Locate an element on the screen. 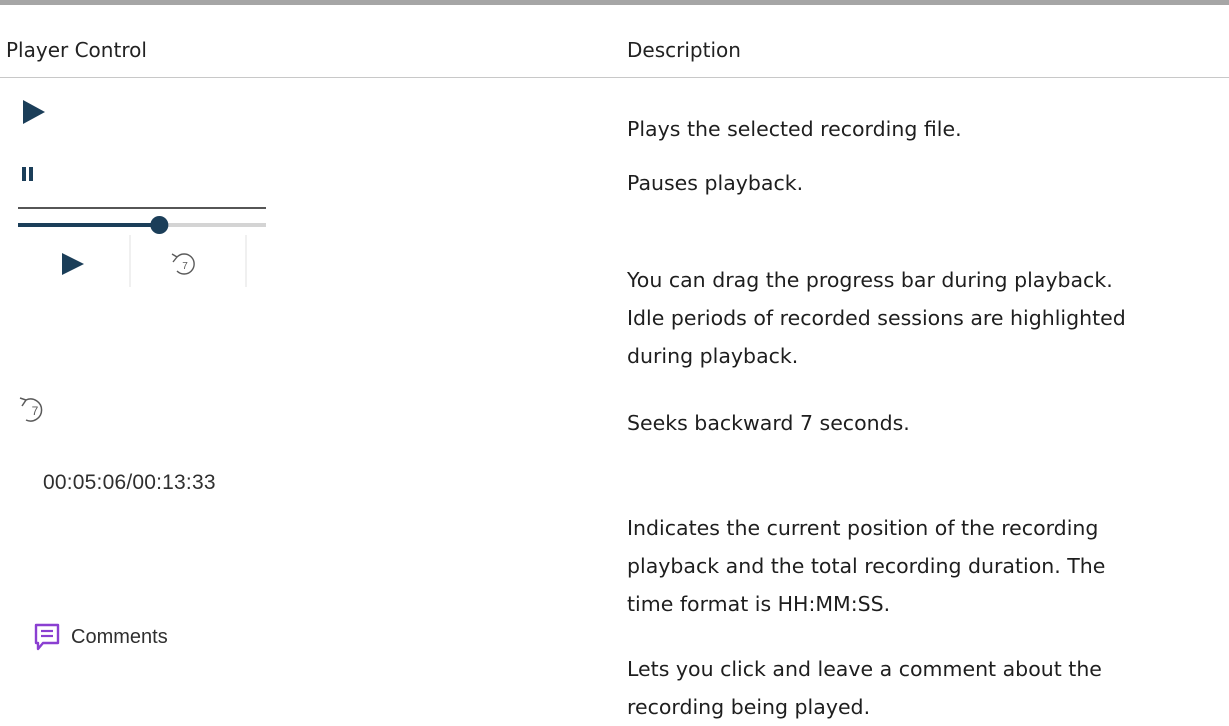 The width and height of the screenshot is (1229, 726). table-header-row: Player Control Description is located at coordinates (614, 41).